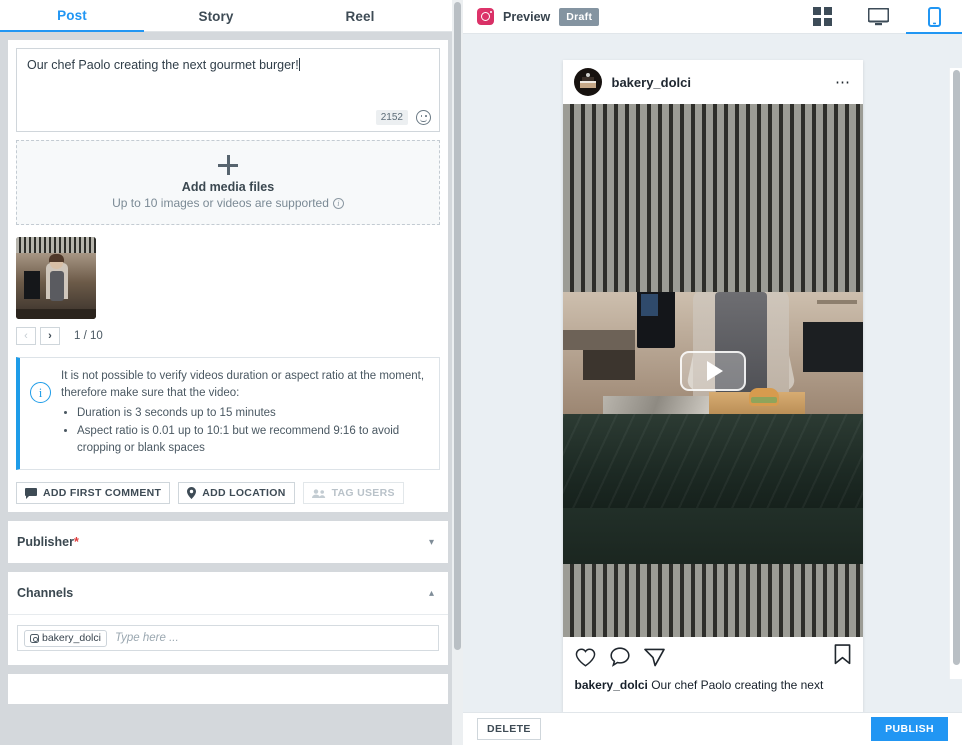 The height and width of the screenshot is (745, 962). I want to click on desktop-view-icon, so click(878, 16).